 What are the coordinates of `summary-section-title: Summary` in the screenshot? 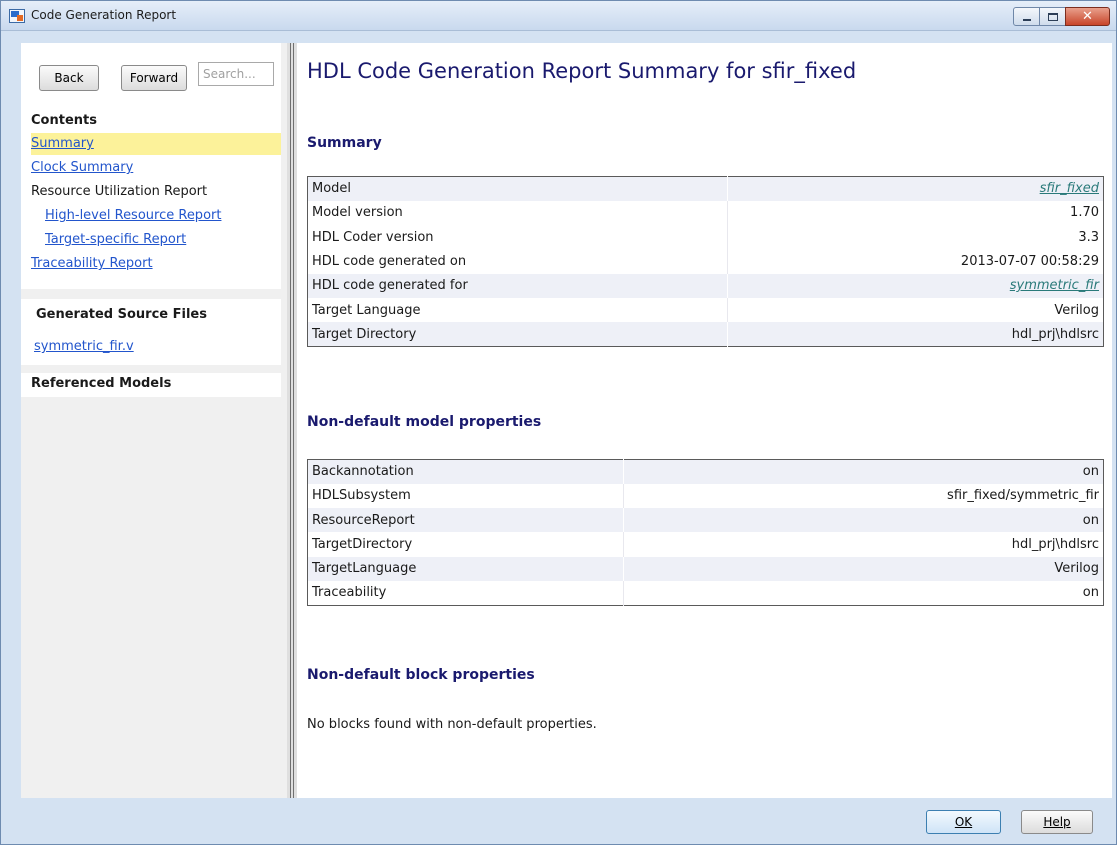 It's located at (344, 143).